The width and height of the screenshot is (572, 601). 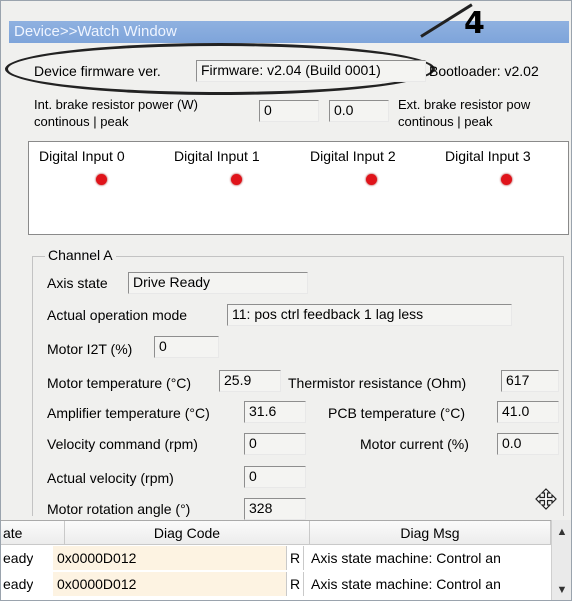 I want to click on digital-input-3-led-icon, so click(x=506, y=179).